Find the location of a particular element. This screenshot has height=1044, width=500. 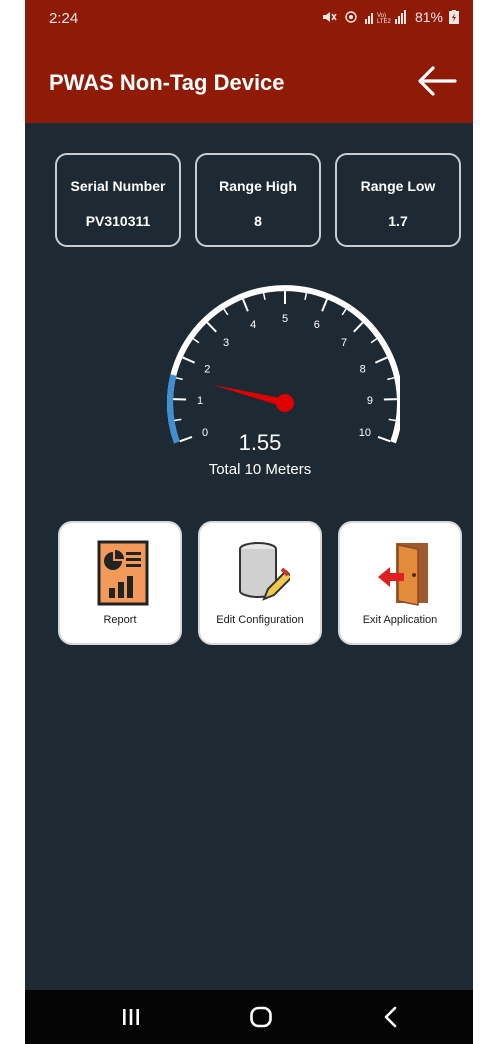

gauge-tick-label: 8 is located at coordinates (363, 369).